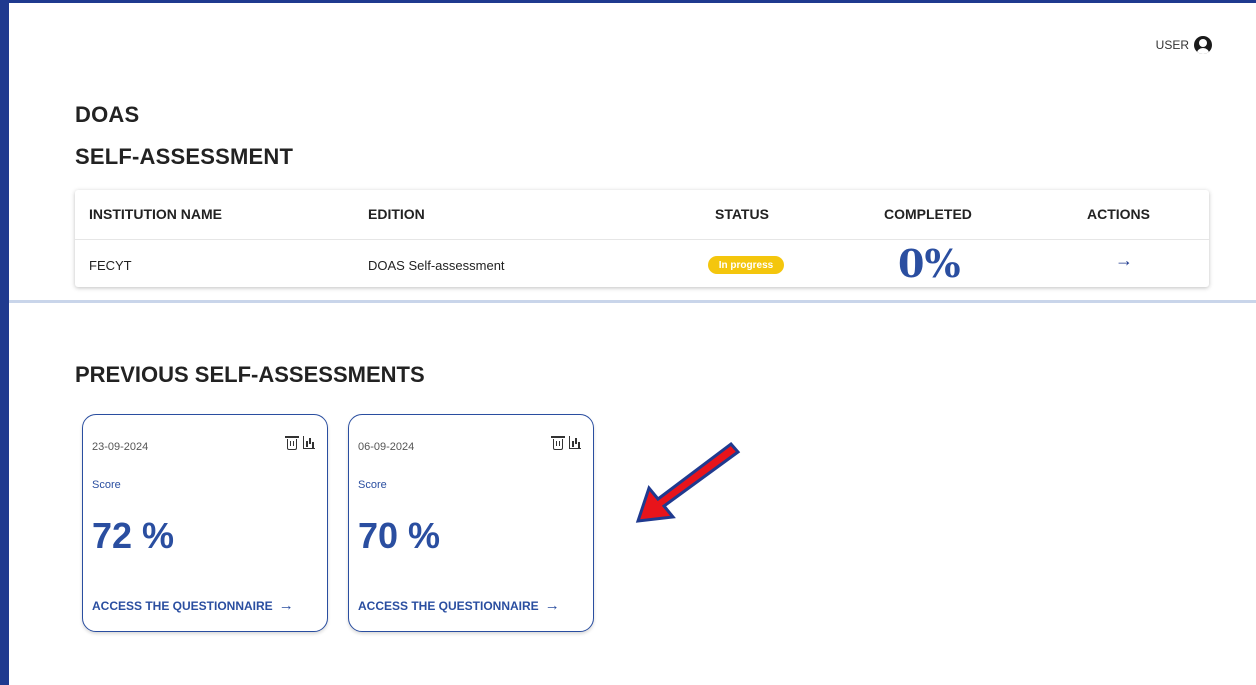 This screenshot has width=1256, height=685. Describe the element at coordinates (632, 301) in the screenshot. I see `section-divider` at that location.